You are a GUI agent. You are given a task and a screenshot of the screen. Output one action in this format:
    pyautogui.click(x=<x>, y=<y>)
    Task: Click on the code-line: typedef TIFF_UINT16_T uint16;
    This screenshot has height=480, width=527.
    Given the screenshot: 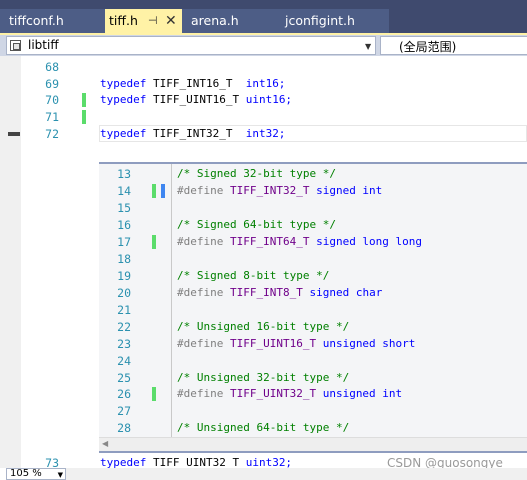 What is the action you would take?
    pyautogui.click(x=196, y=100)
    